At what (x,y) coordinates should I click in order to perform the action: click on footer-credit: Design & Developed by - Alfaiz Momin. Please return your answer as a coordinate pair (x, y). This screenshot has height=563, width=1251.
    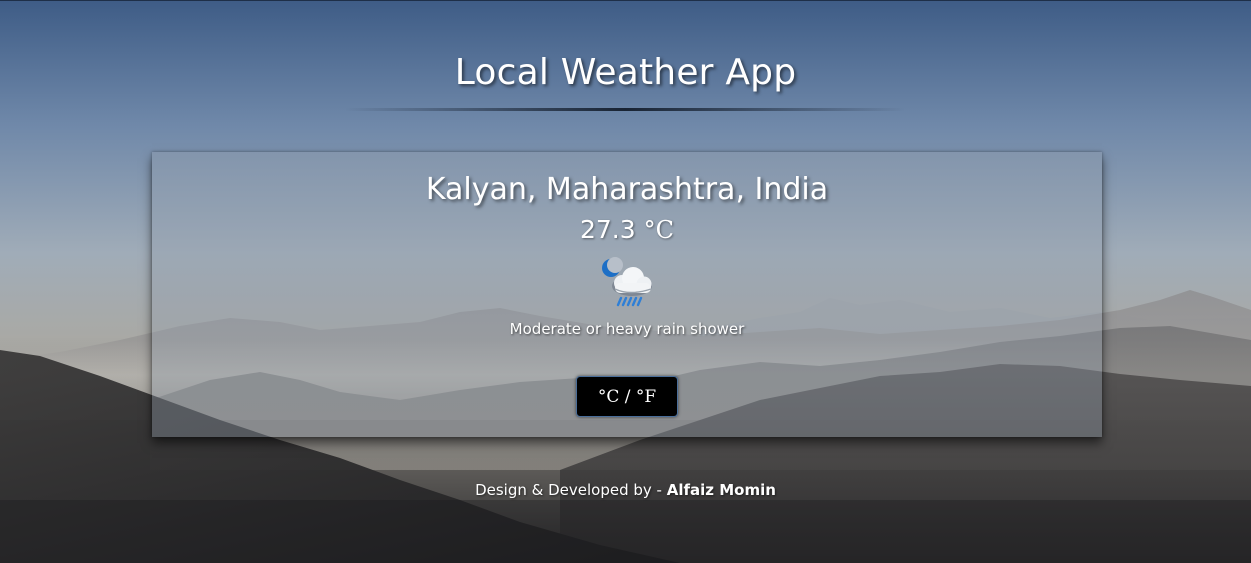
    Looking at the image, I should click on (625, 490).